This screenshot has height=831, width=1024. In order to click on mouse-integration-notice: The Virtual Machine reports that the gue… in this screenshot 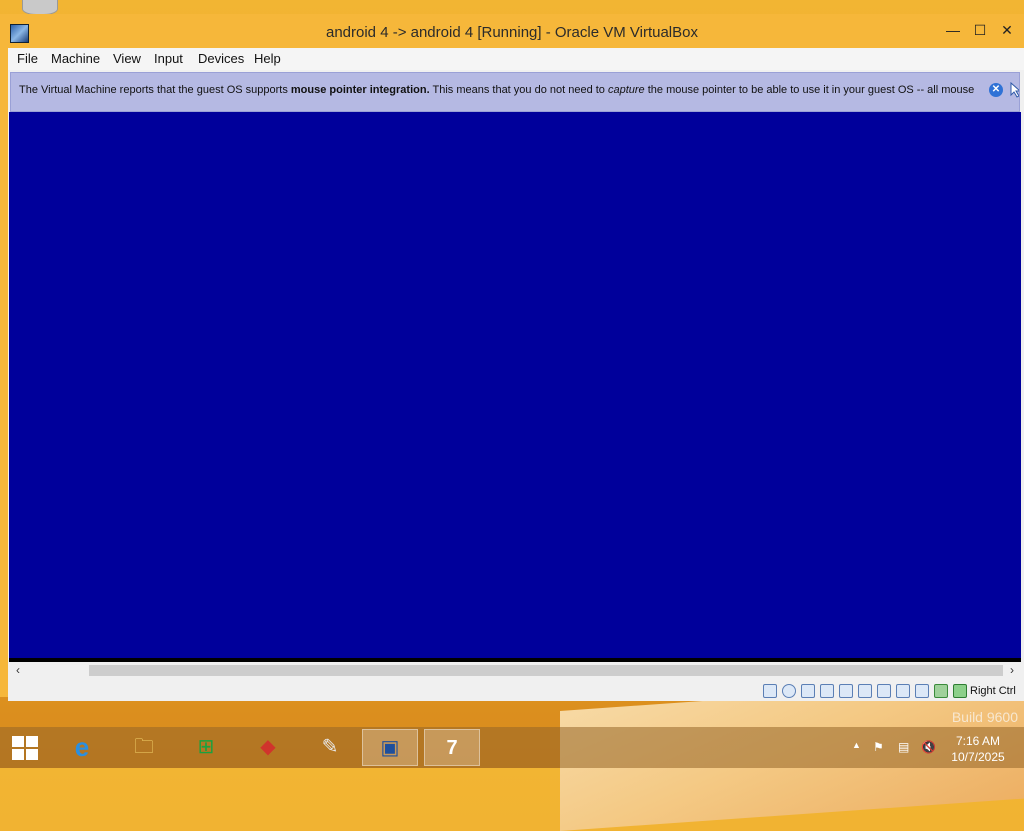, I will do `click(515, 92)`.